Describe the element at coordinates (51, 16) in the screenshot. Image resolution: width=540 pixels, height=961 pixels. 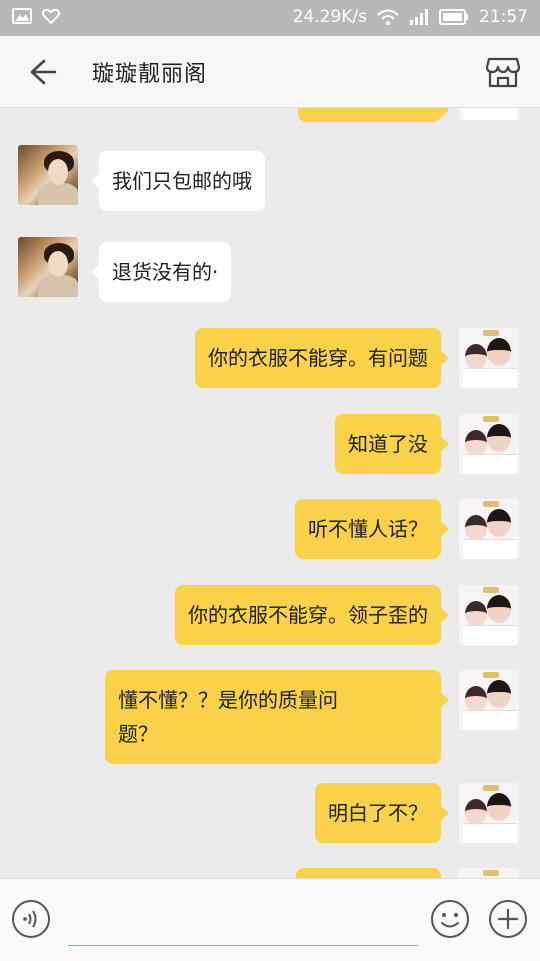
I see `heart-notification-icon` at that location.